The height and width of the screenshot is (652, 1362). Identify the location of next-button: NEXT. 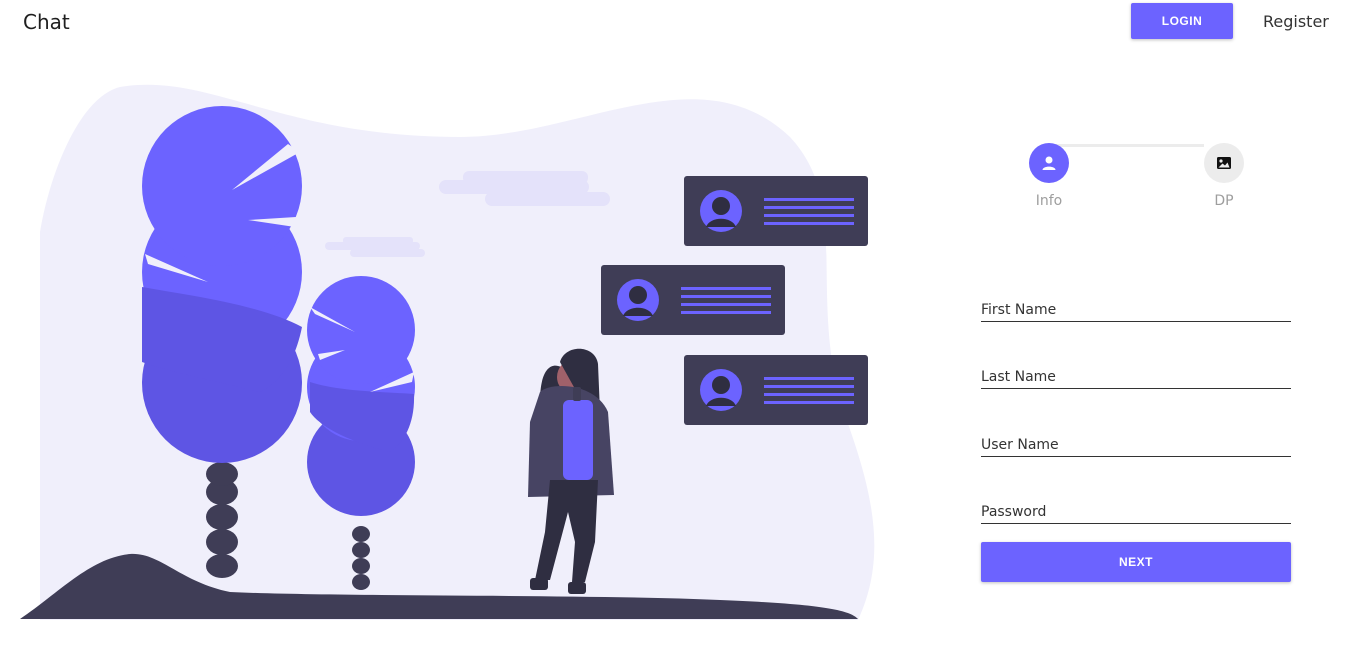
(1136, 562).